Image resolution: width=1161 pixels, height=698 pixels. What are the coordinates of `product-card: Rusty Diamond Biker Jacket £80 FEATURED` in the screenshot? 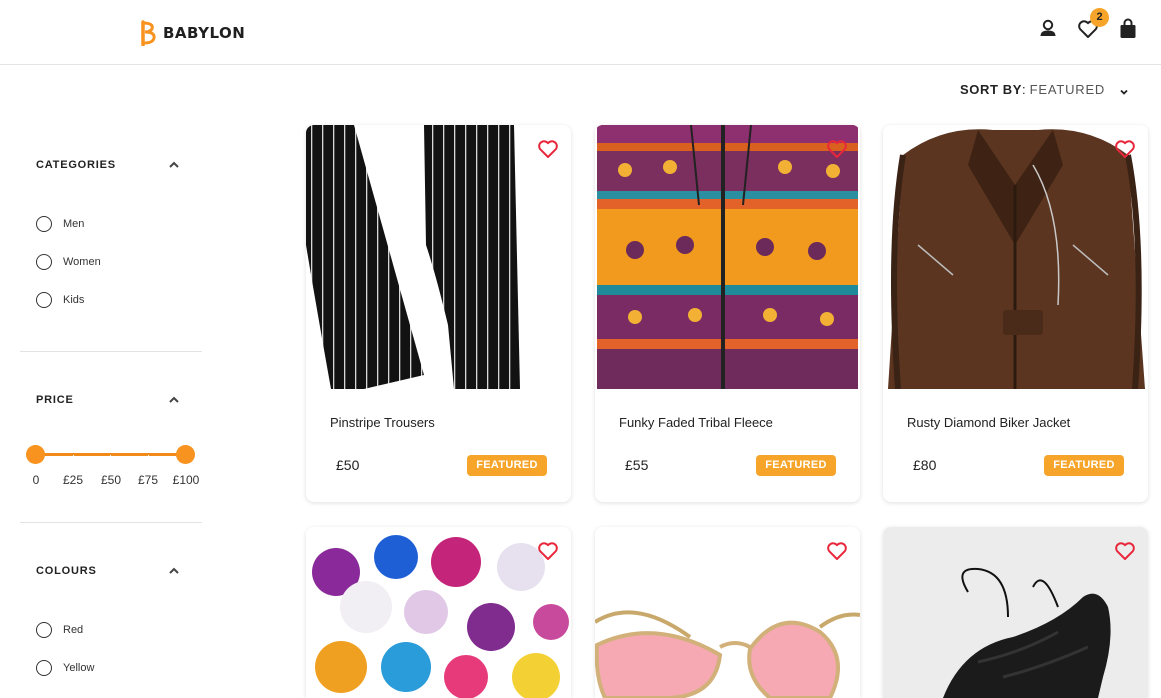 It's located at (1015, 313).